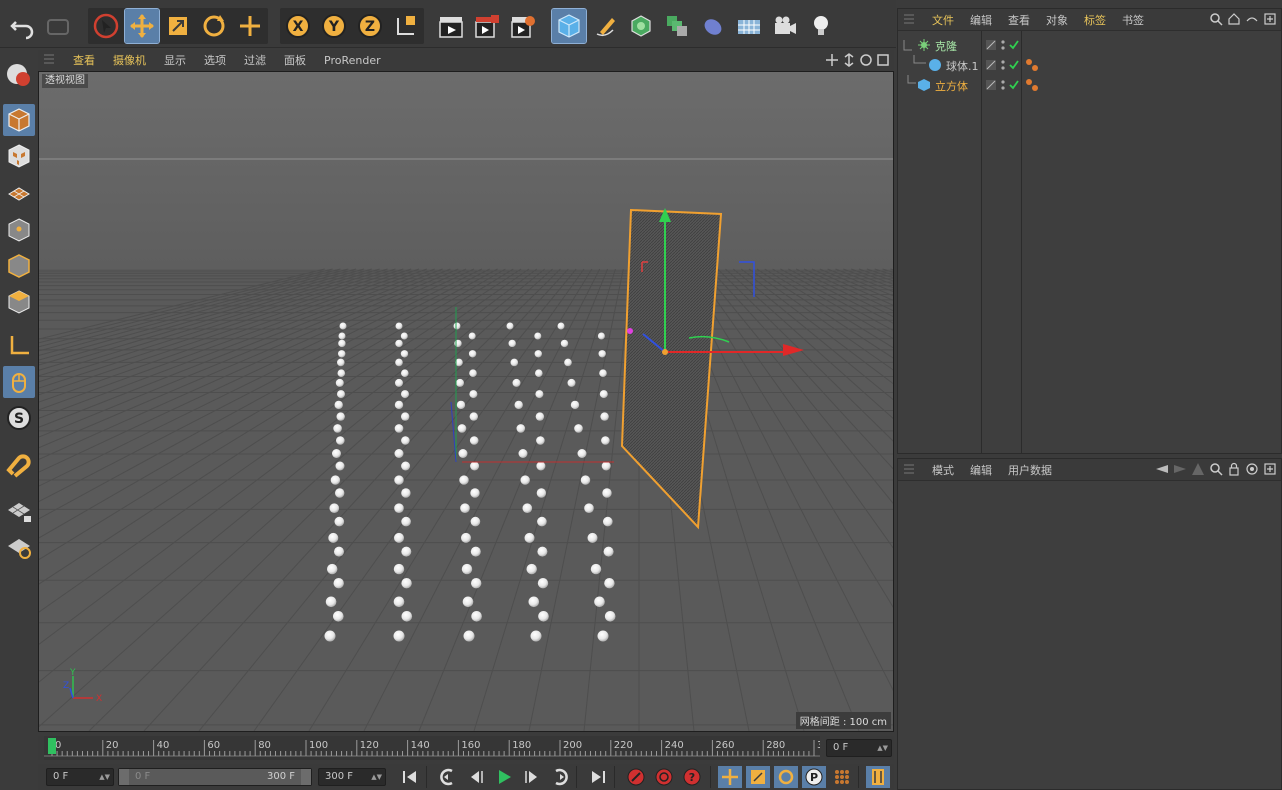  What do you see at coordinates (52, 746) in the screenshot?
I see `playhead` at bounding box center [52, 746].